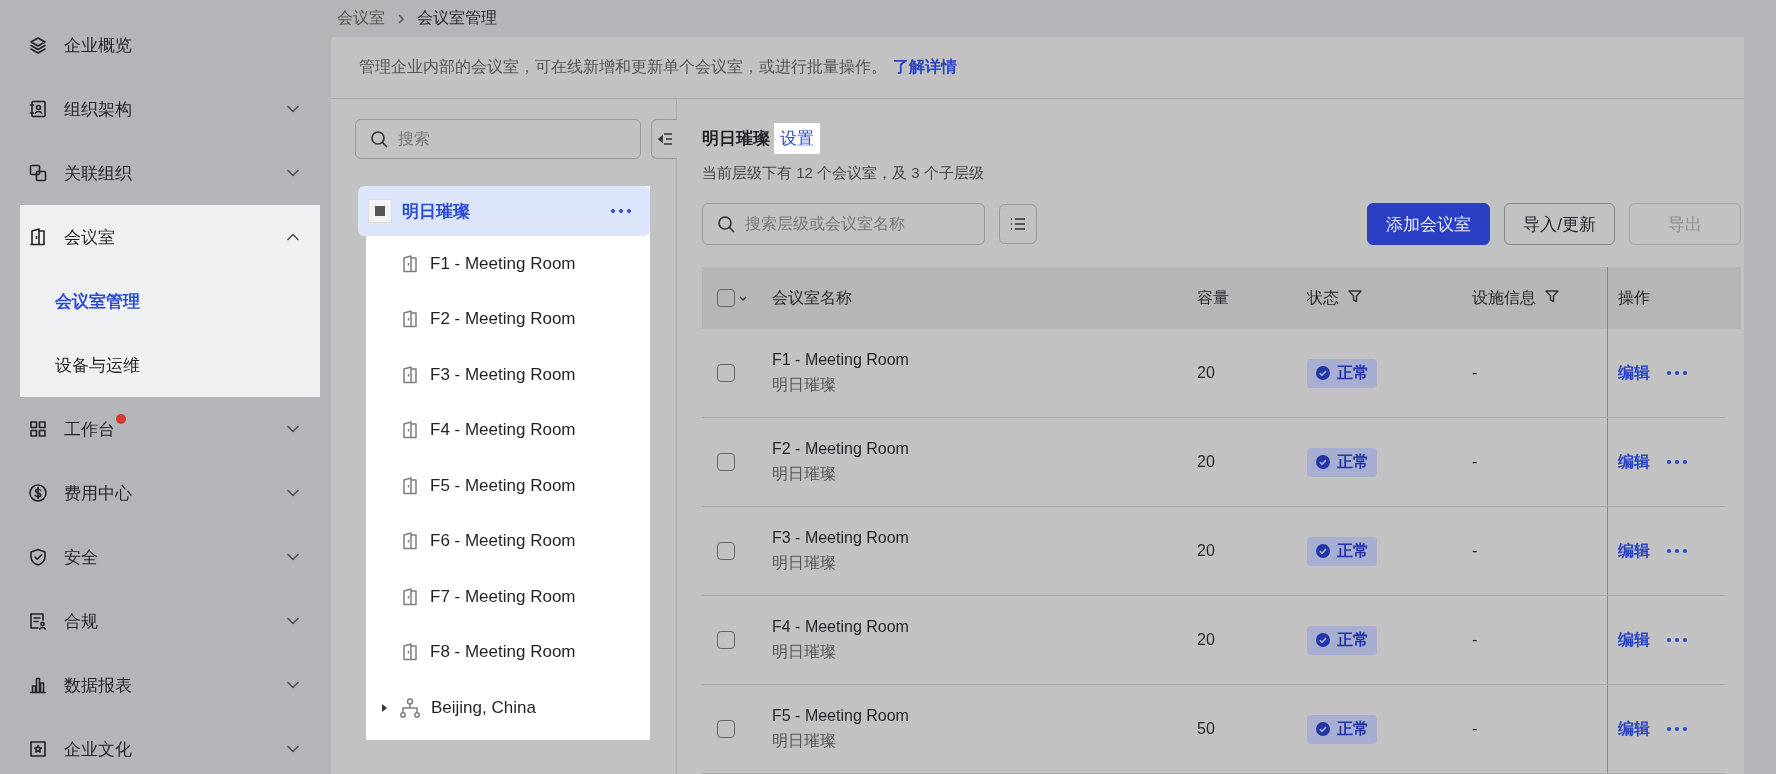 This screenshot has height=774, width=1776. Describe the element at coordinates (797, 138) in the screenshot. I see `settings-link: 设置` at that location.